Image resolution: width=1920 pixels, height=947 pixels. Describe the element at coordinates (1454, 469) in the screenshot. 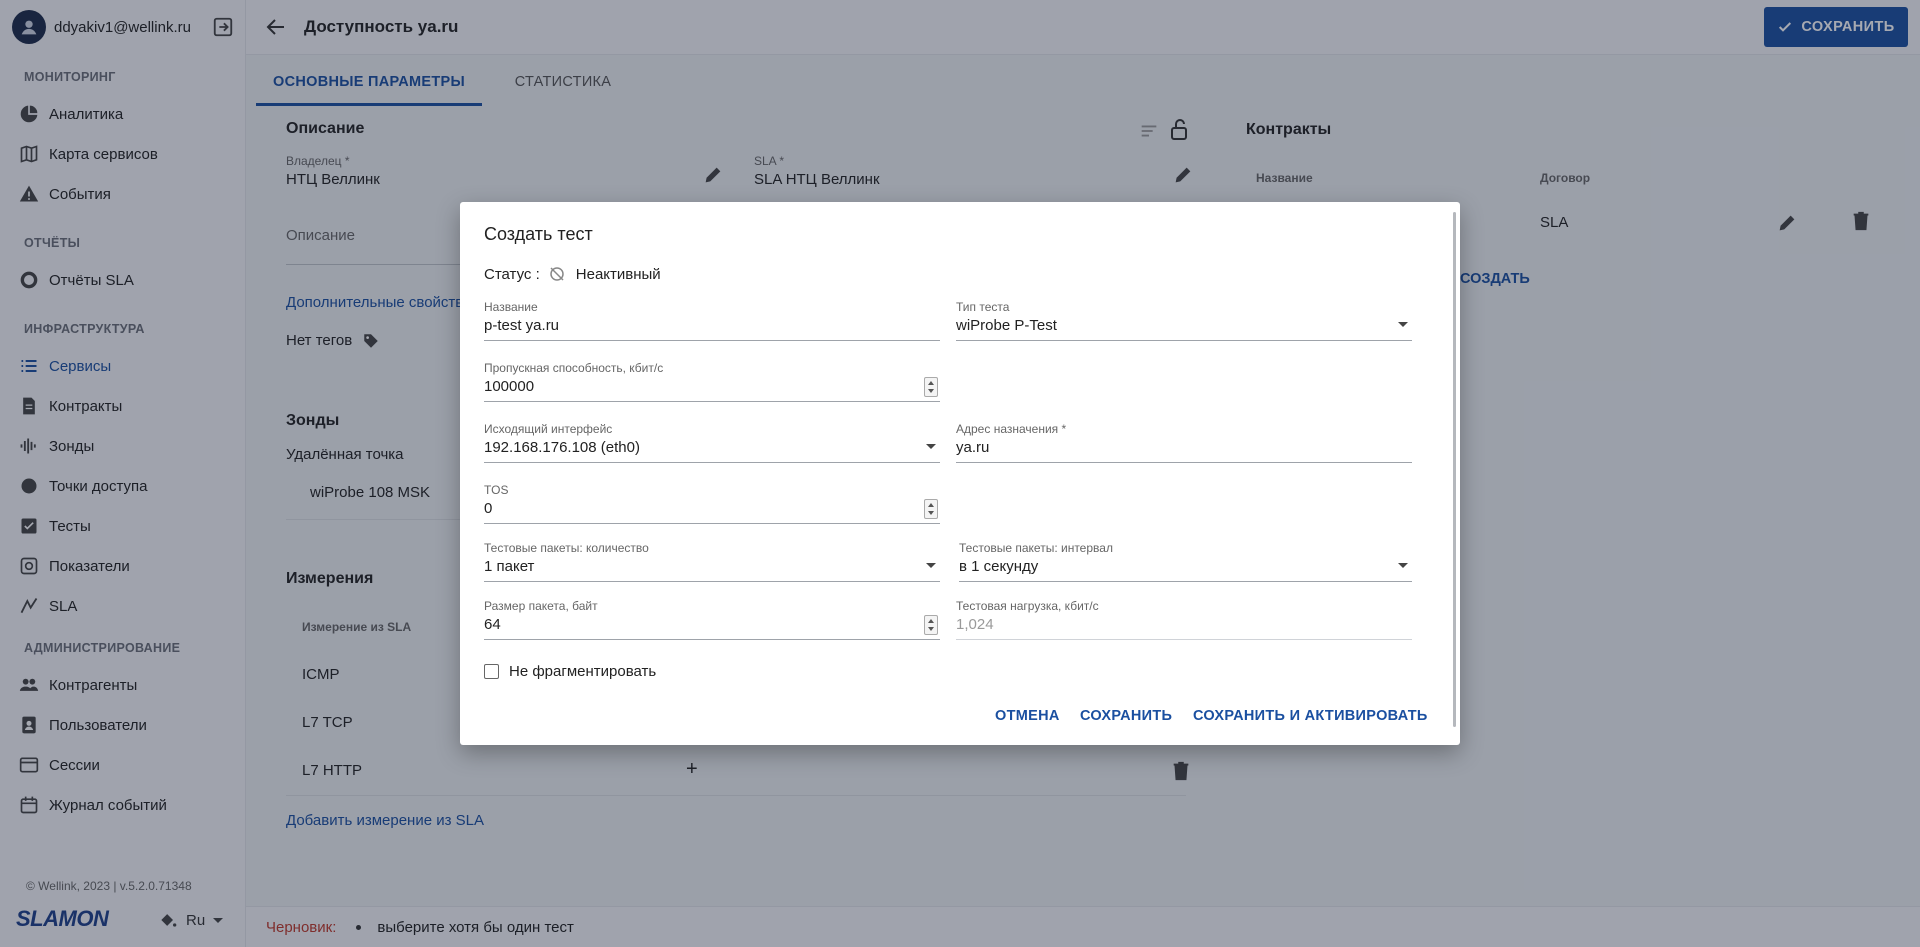

I see `dialog-scrollbar` at that location.